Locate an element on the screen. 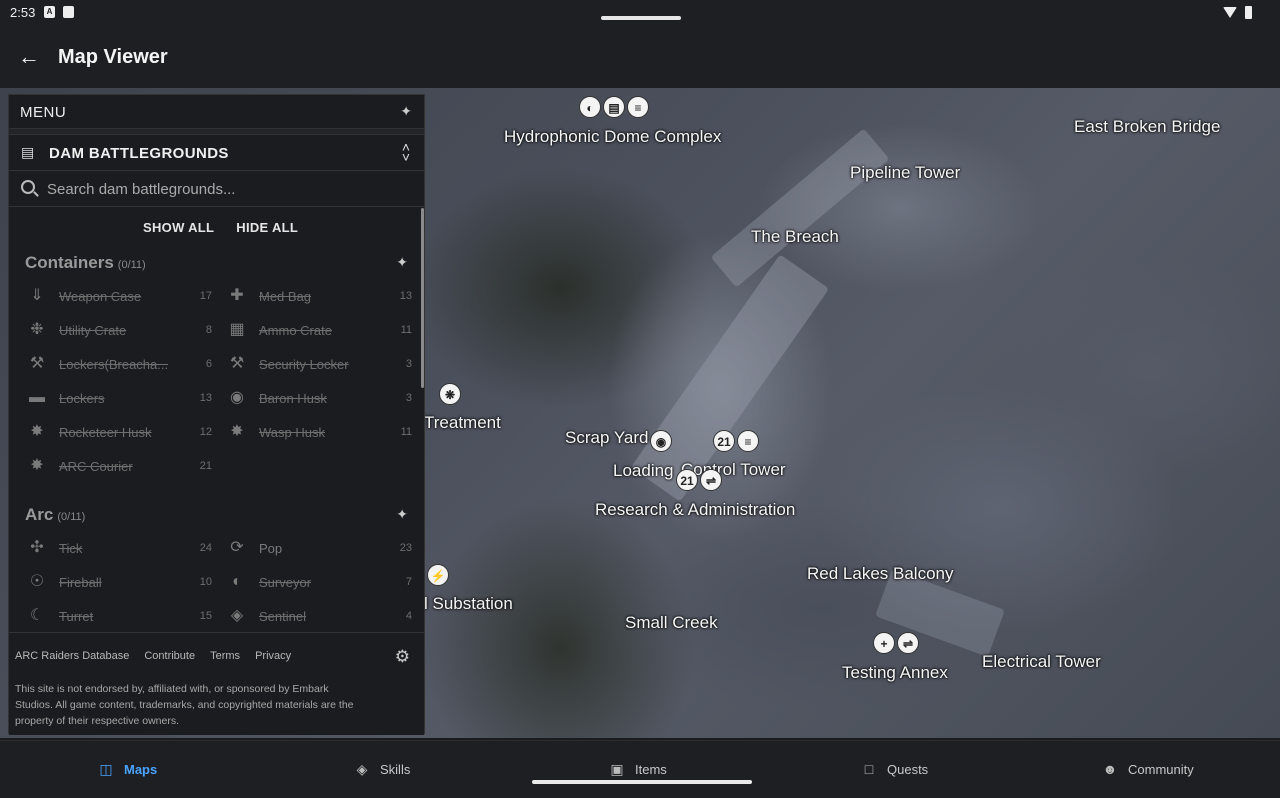 The image size is (1280, 798). nav-item-quests: □ Quests is located at coordinates (894, 769).